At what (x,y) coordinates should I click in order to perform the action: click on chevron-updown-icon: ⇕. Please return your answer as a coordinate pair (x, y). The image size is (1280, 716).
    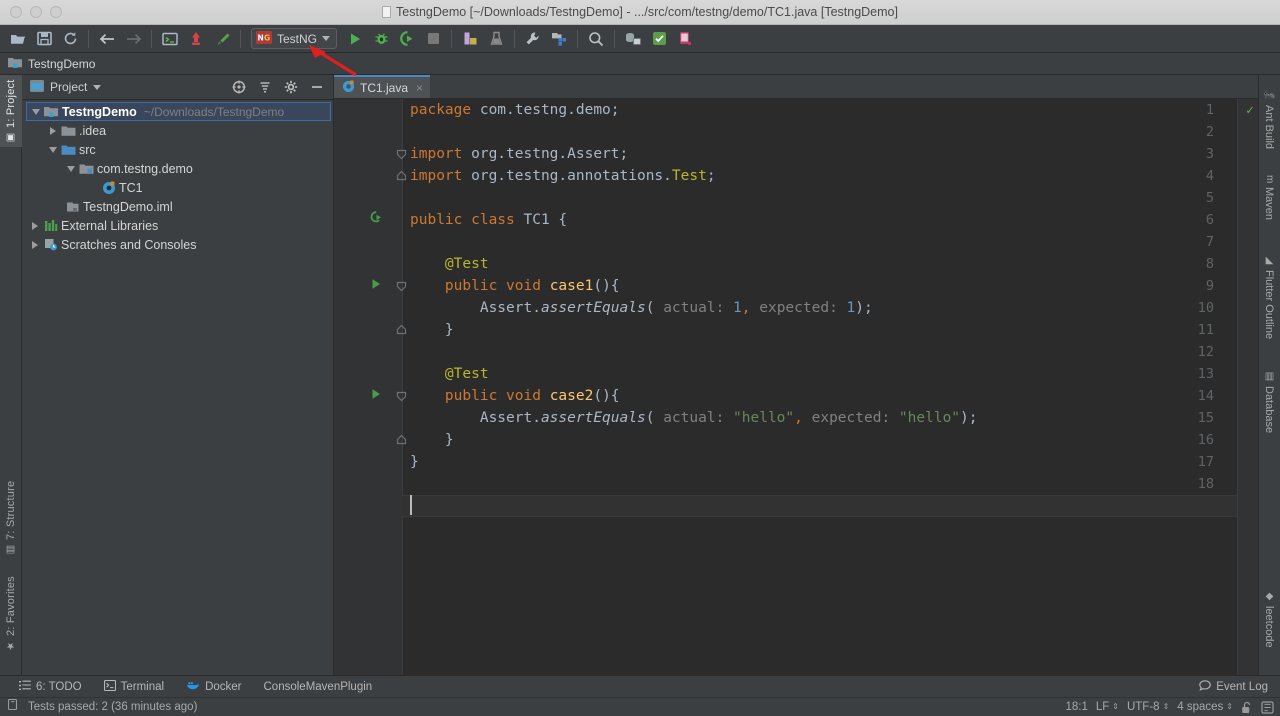
    Looking at the image, I should click on (1229, 706).